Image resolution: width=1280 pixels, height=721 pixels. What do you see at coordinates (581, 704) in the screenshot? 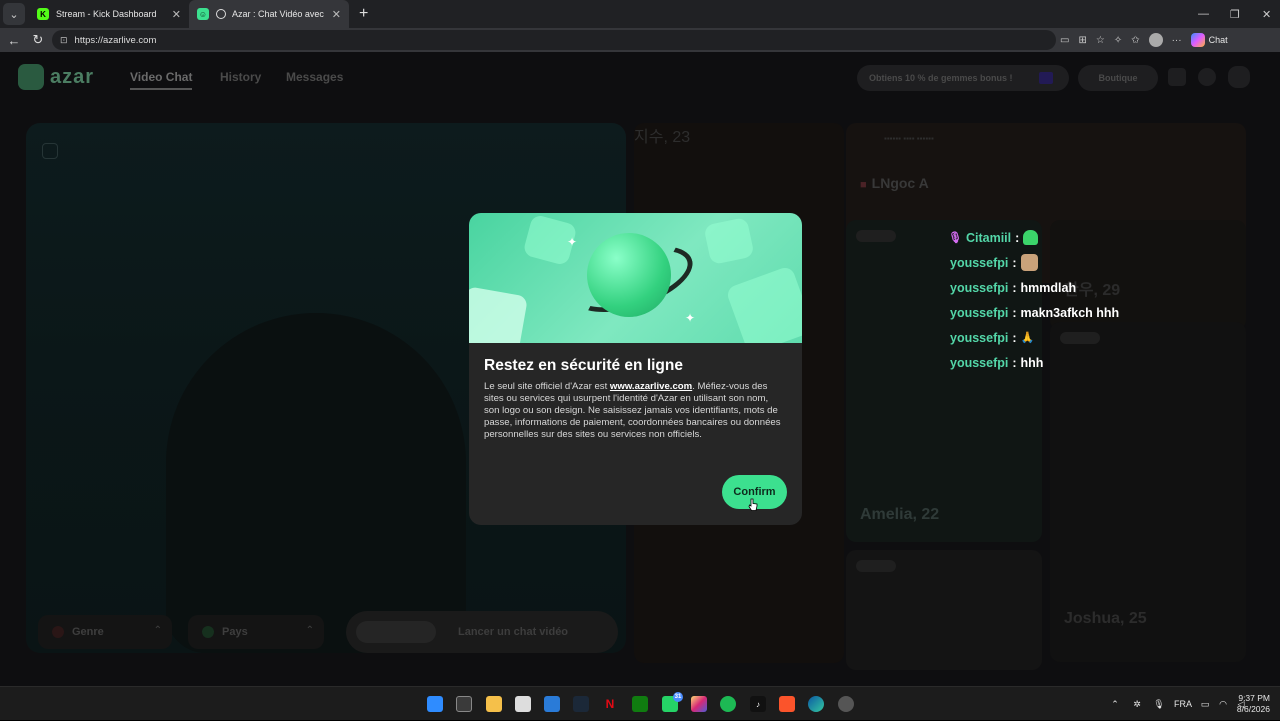
I see `steam-icon` at bounding box center [581, 704].